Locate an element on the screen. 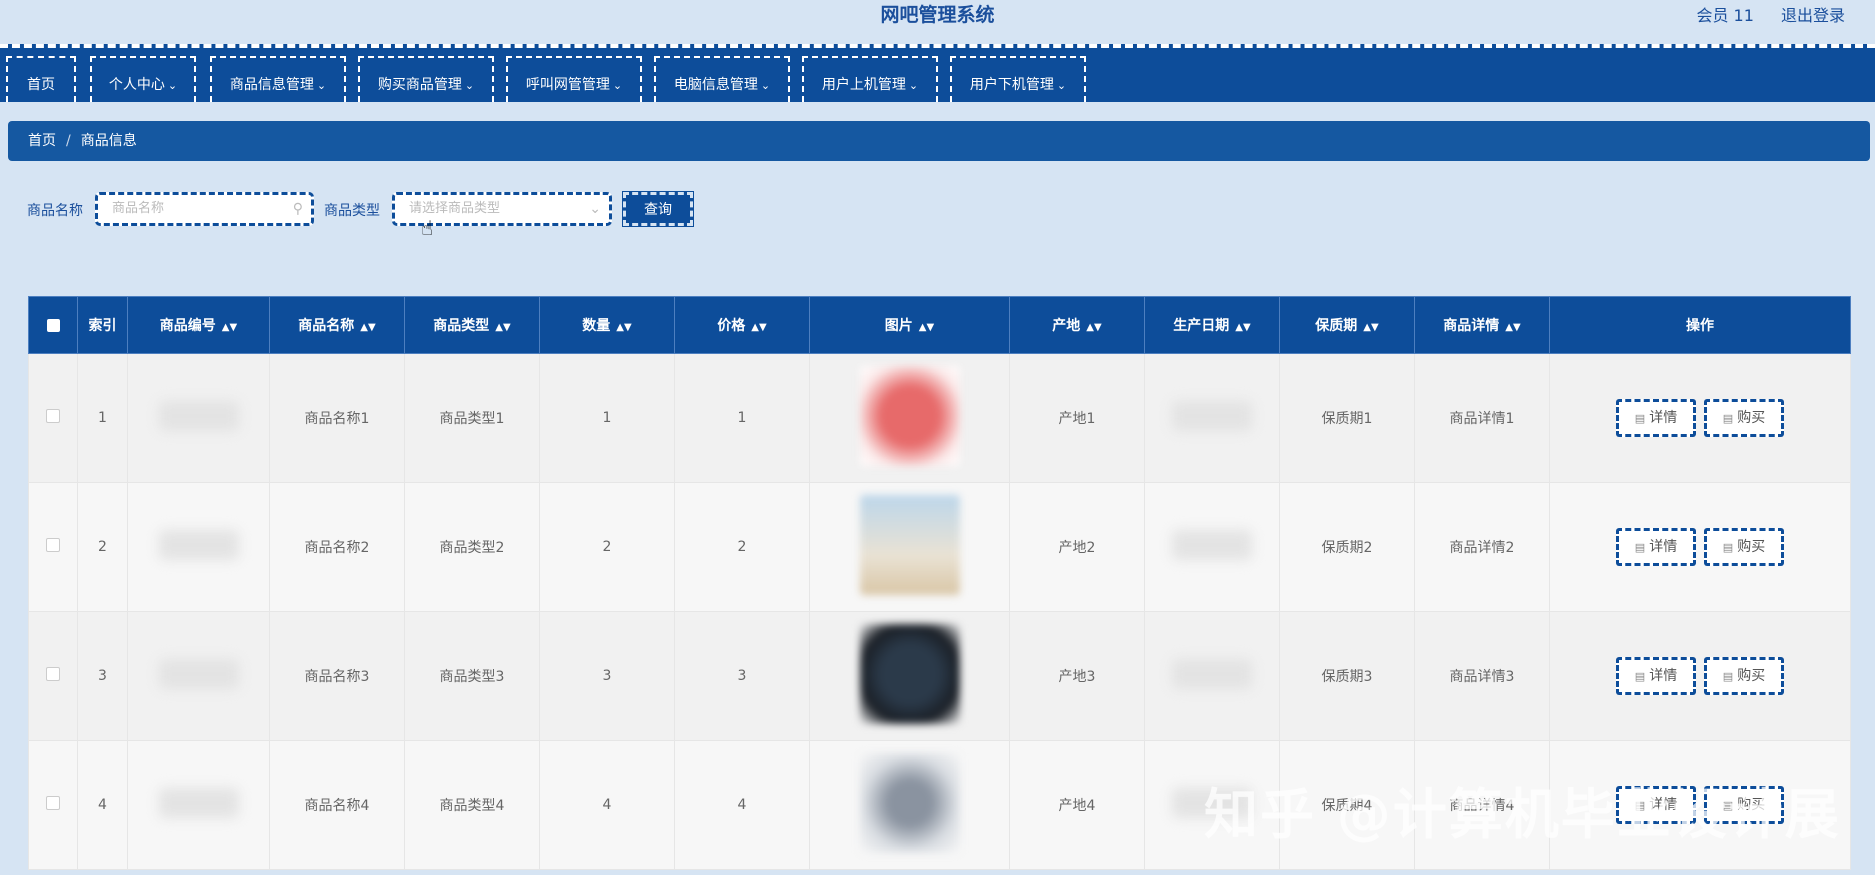 This screenshot has width=1875, height=875. column-header: 商品编号 ▲▼ is located at coordinates (198, 325).